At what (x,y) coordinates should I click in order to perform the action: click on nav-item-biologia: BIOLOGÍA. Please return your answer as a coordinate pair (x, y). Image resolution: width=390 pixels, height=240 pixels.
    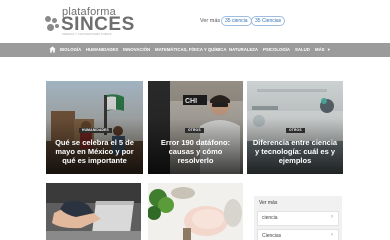
    Looking at the image, I should click on (70, 50).